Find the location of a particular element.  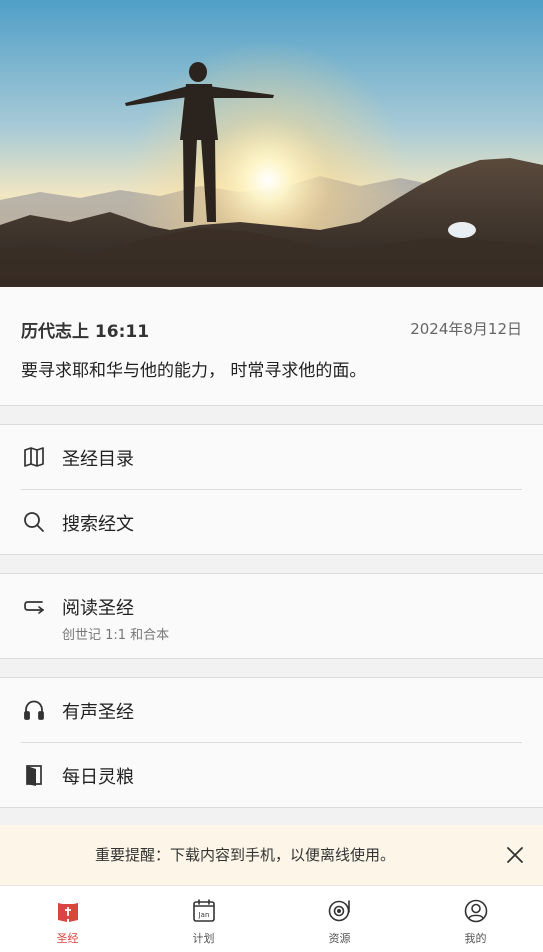

menu-group-audio: 有声圣经 每日灵粮 is located at coordinates (271, 742).